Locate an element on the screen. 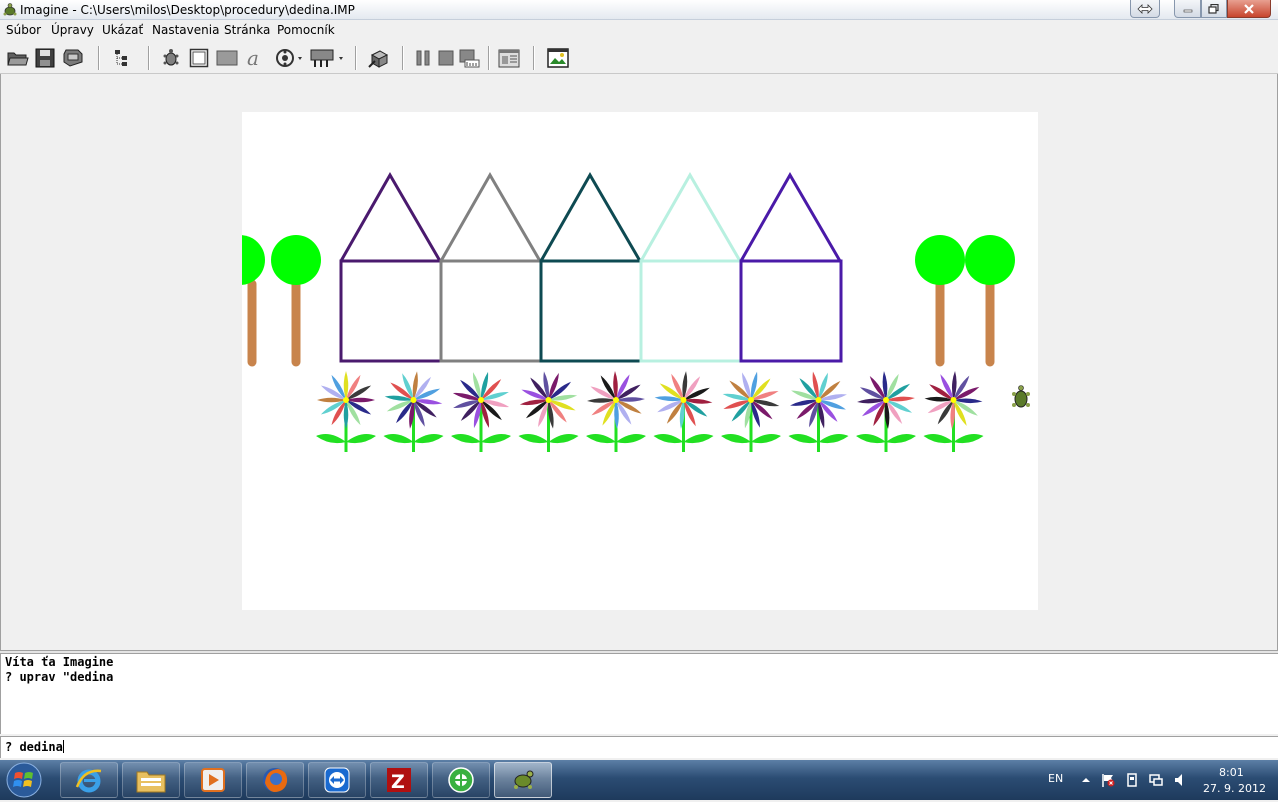  project-tree-button is located at coordinates (122, 58).